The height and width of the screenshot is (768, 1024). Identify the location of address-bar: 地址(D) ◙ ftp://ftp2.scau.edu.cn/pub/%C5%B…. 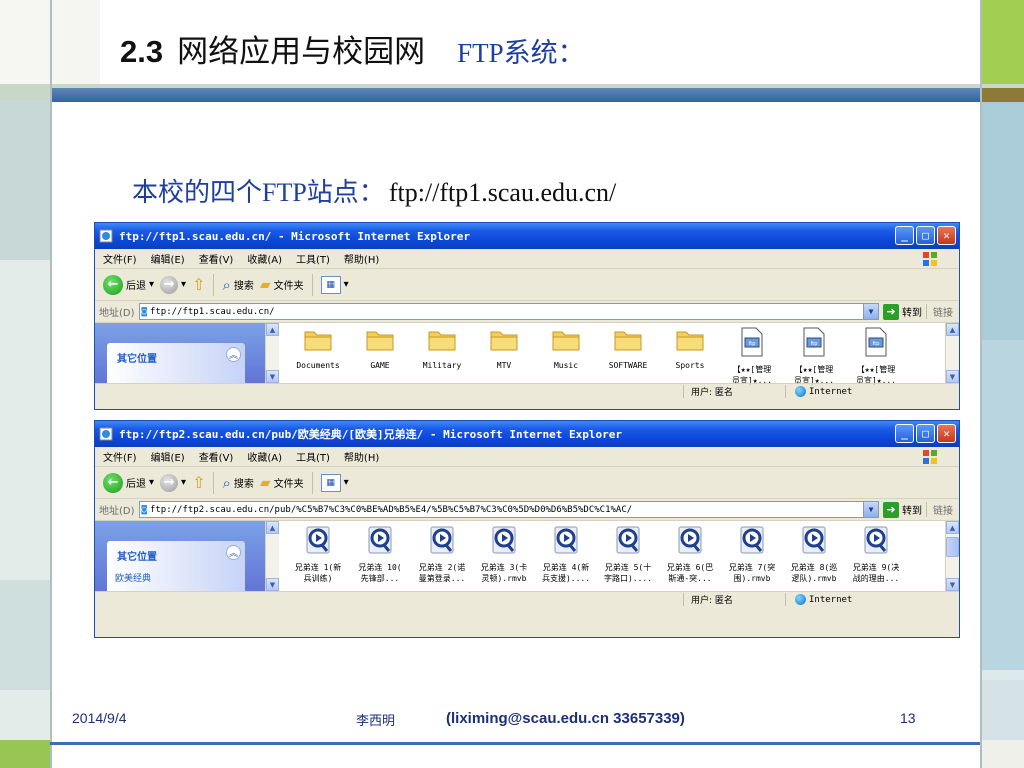
(527, 510).